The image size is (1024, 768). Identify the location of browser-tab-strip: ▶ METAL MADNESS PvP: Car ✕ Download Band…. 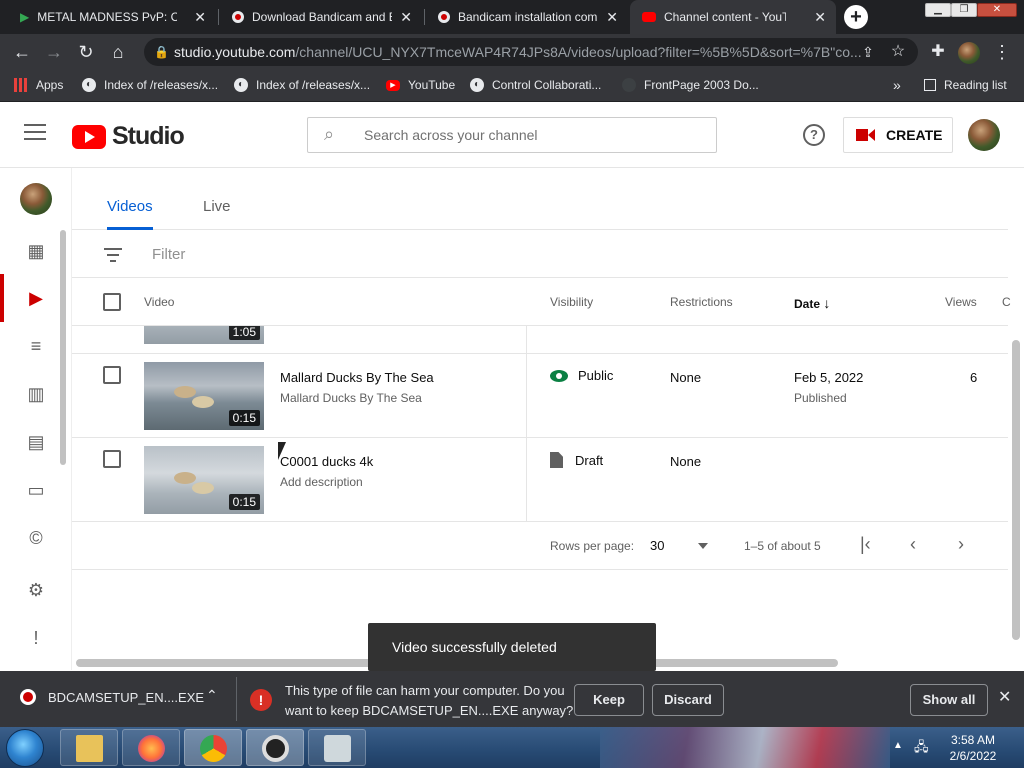
(512, 17).